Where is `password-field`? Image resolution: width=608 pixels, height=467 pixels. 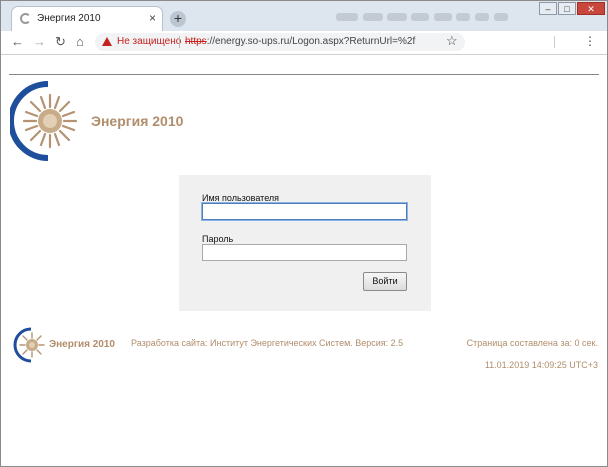
password-field is located at coordinates (304, 252).